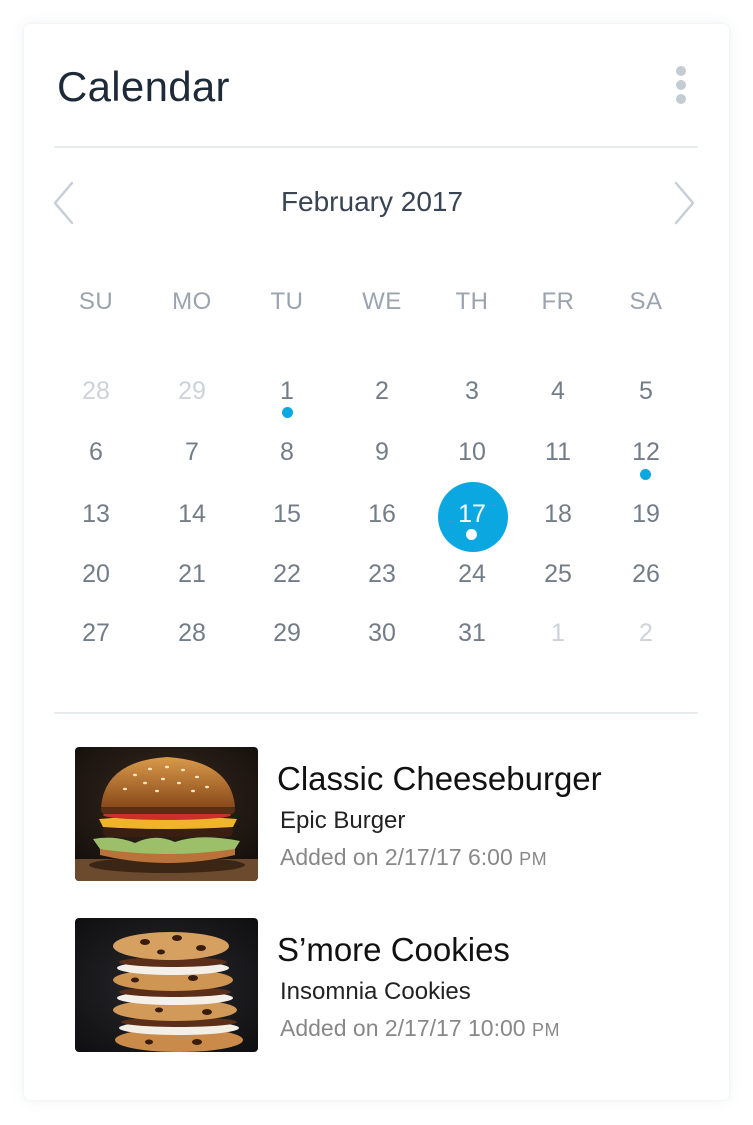 This screenshot has width=753, height=1125. I want to click on calendar-day: 10, so click(472, 452).